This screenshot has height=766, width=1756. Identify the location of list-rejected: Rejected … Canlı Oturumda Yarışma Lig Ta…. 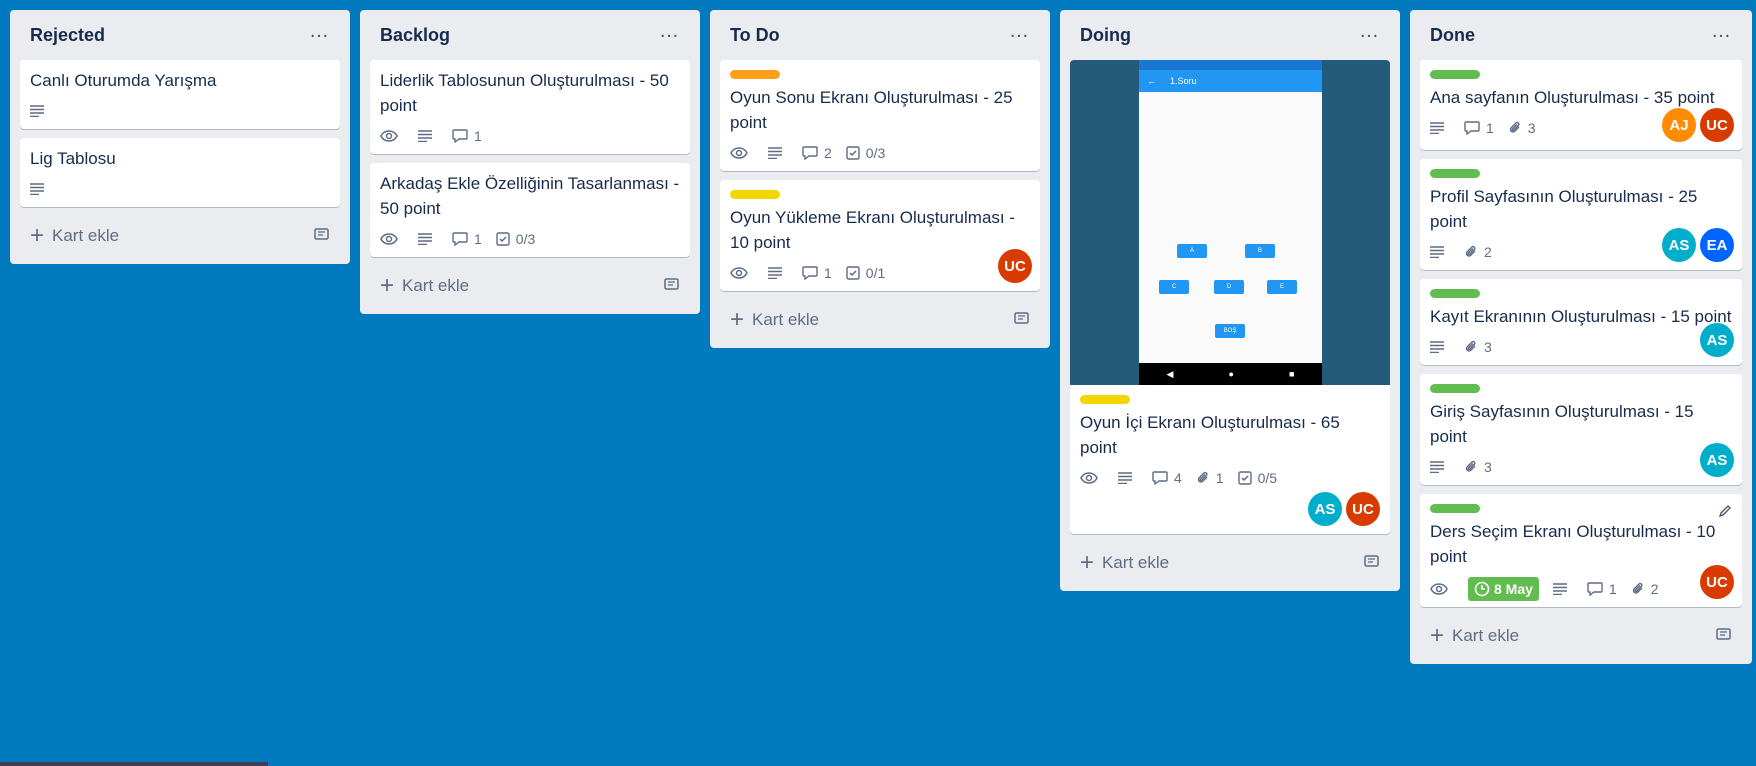
(180, 137).